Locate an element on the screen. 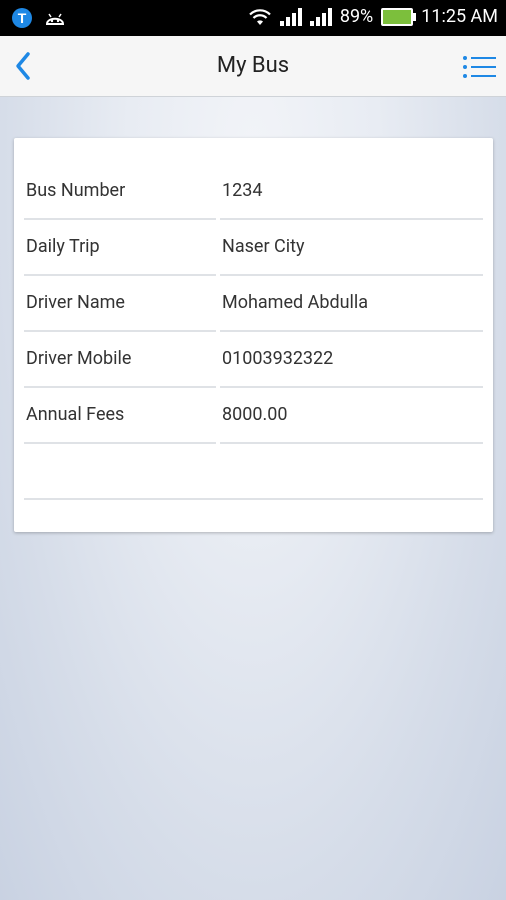 The height and width of the screenshot is (900, 506). app-notification-icon: T is located at coordinates (22, 18).